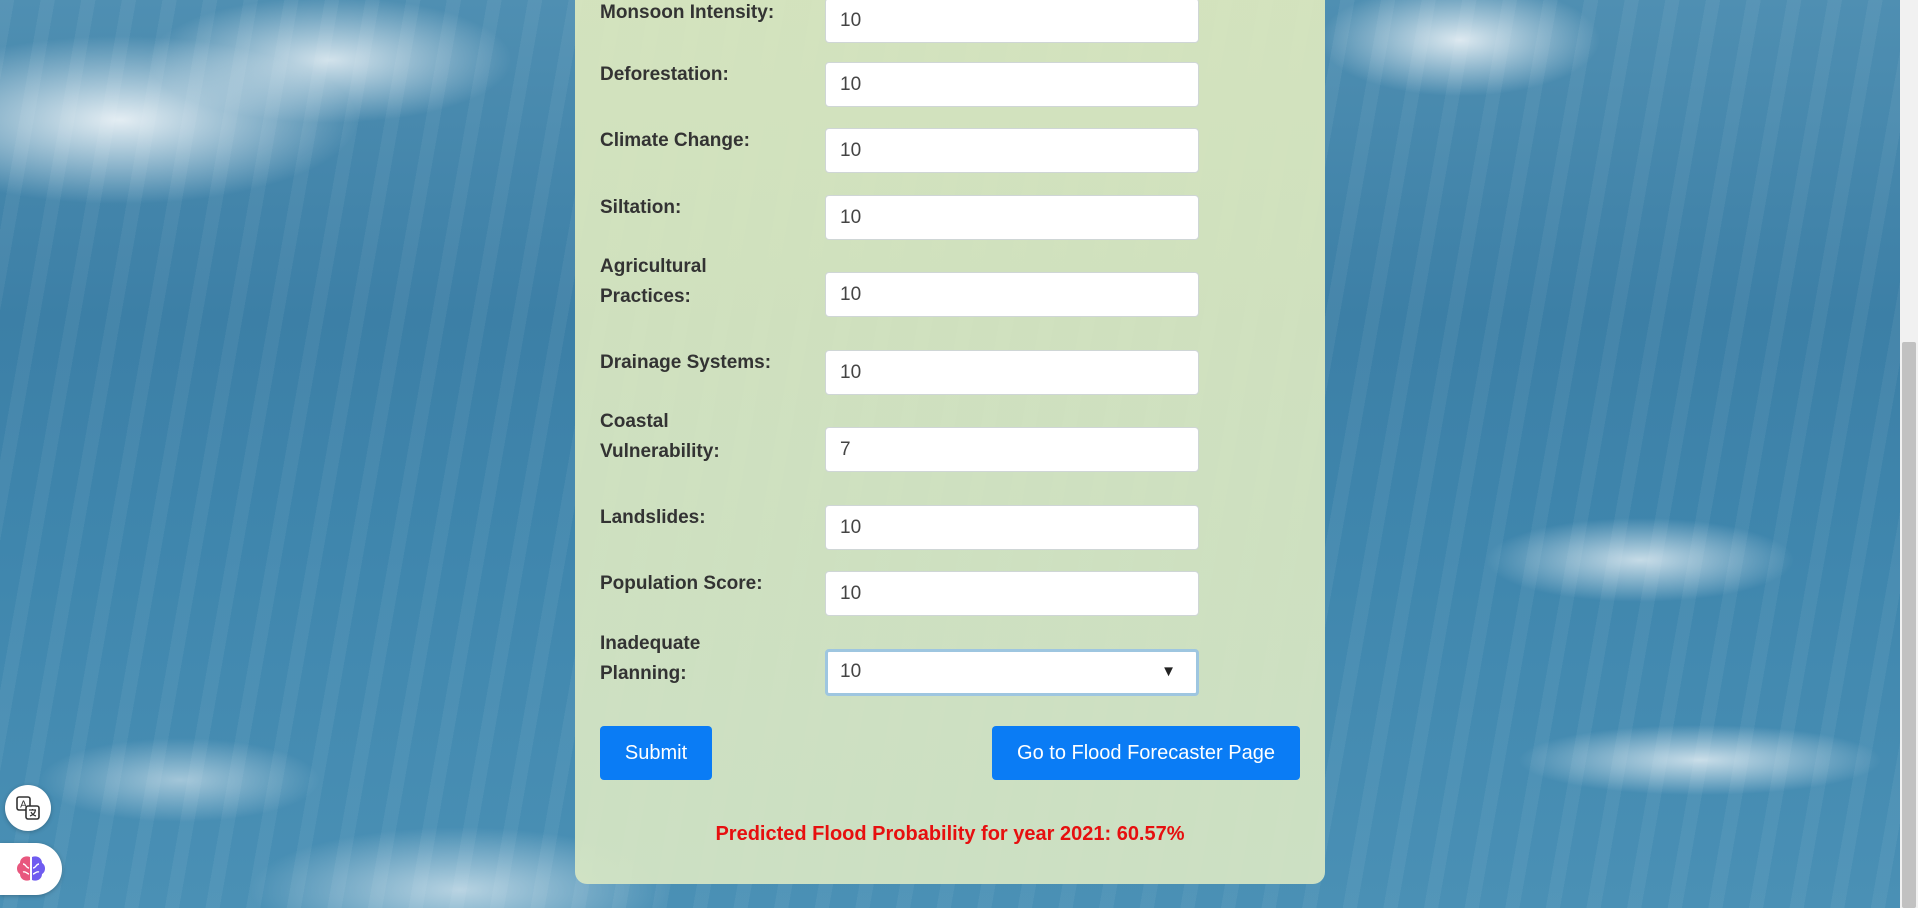 The width and height of the screenshot is (1918, 908). I want to click on agricultural-practices-label: Agricultural Practices:, so click(653, 281).